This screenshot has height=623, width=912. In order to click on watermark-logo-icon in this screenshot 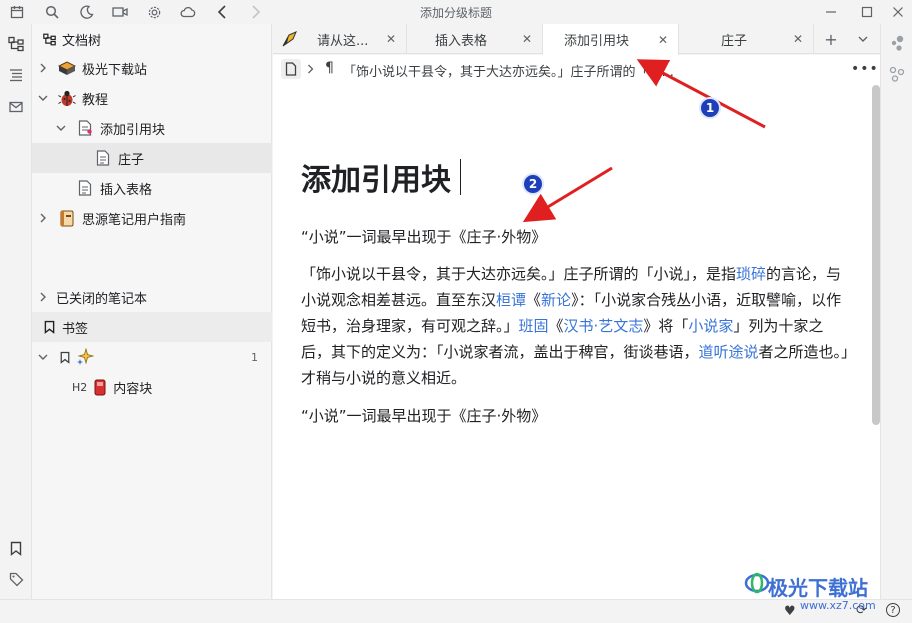, I will do `click(757, 583)`.